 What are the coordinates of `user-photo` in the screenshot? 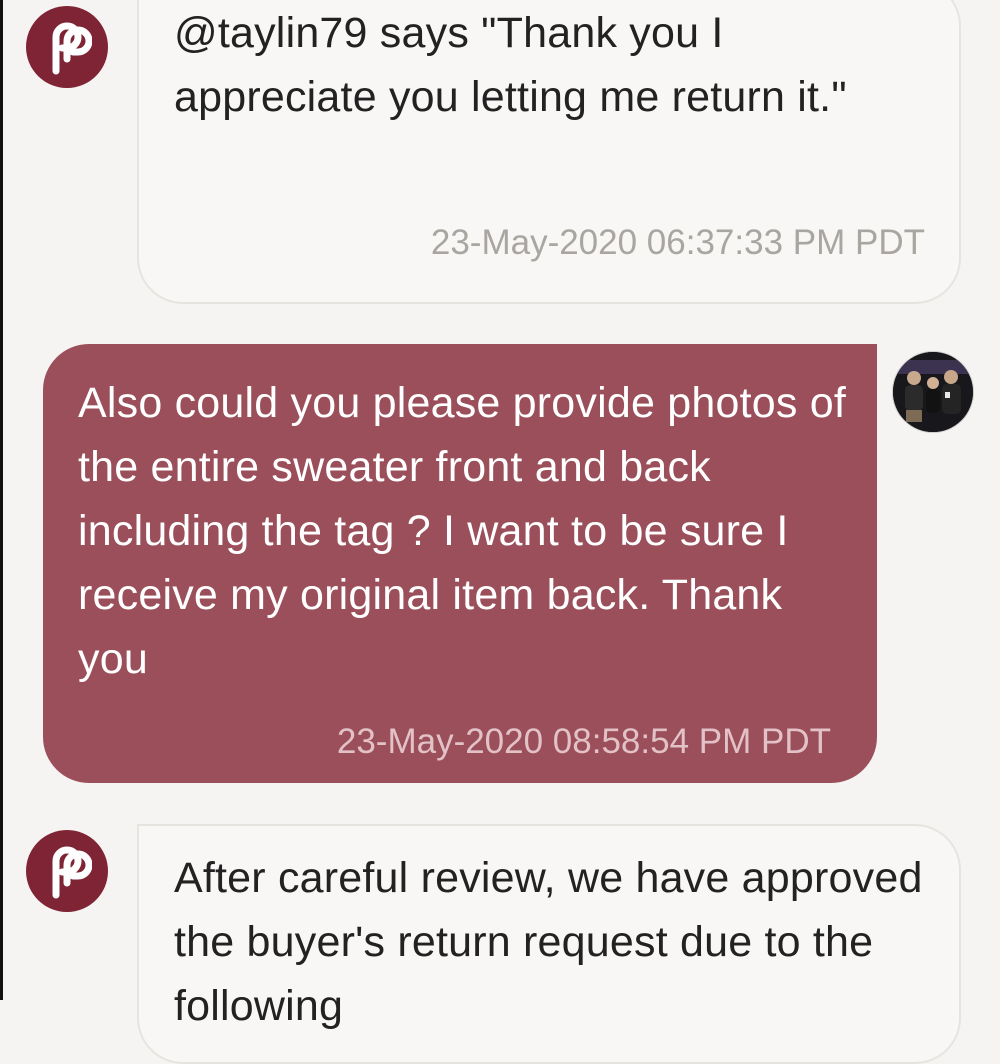 It's located at (933, 392).